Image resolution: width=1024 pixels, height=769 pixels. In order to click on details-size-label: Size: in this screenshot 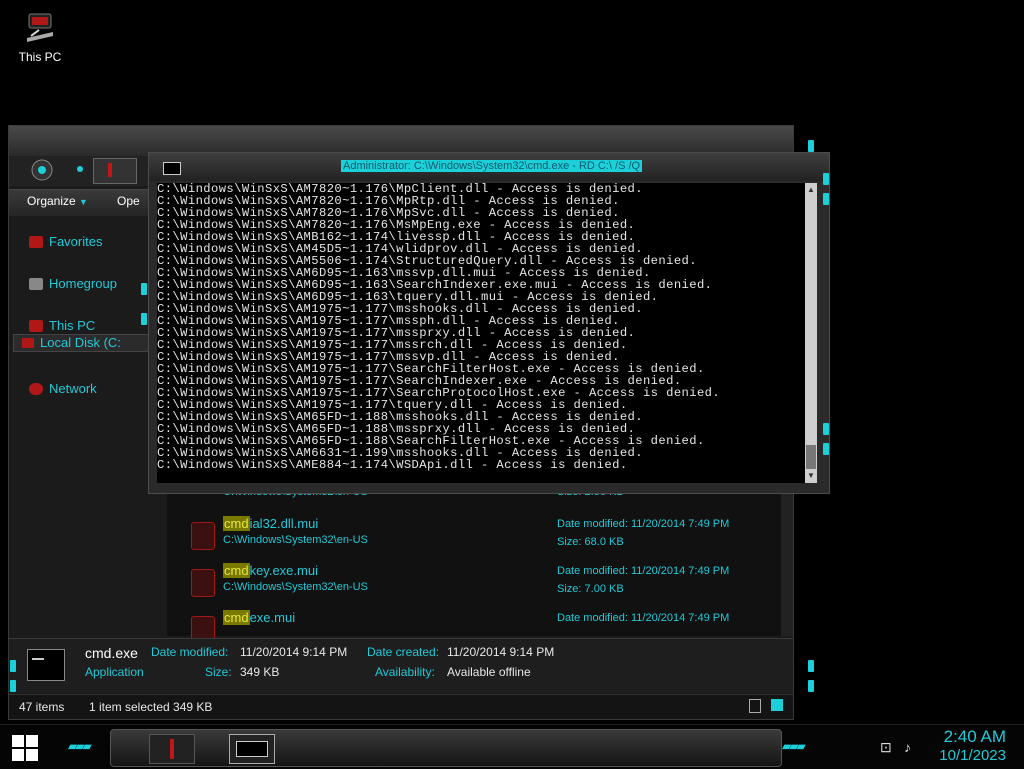, I will do `click(218, 672)`.